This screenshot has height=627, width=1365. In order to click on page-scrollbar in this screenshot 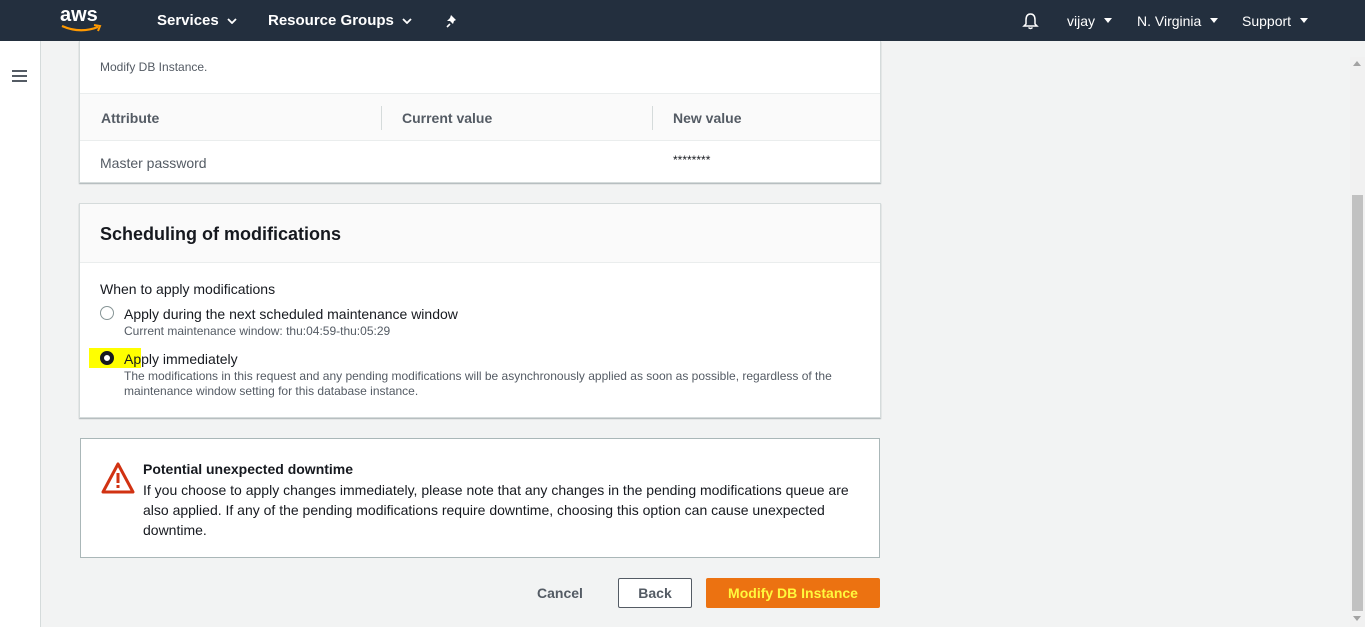, I will do `click(1357, 342)`.